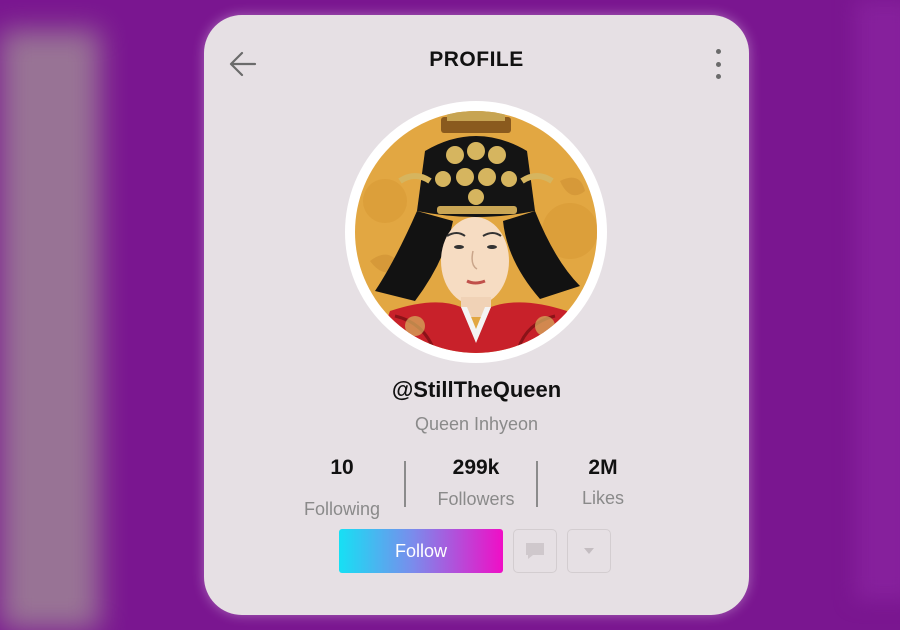  Describe the element at coordinates (476, 424) in the screenshot. I see `profile-display-name: Queen Inhyeon` at that location.